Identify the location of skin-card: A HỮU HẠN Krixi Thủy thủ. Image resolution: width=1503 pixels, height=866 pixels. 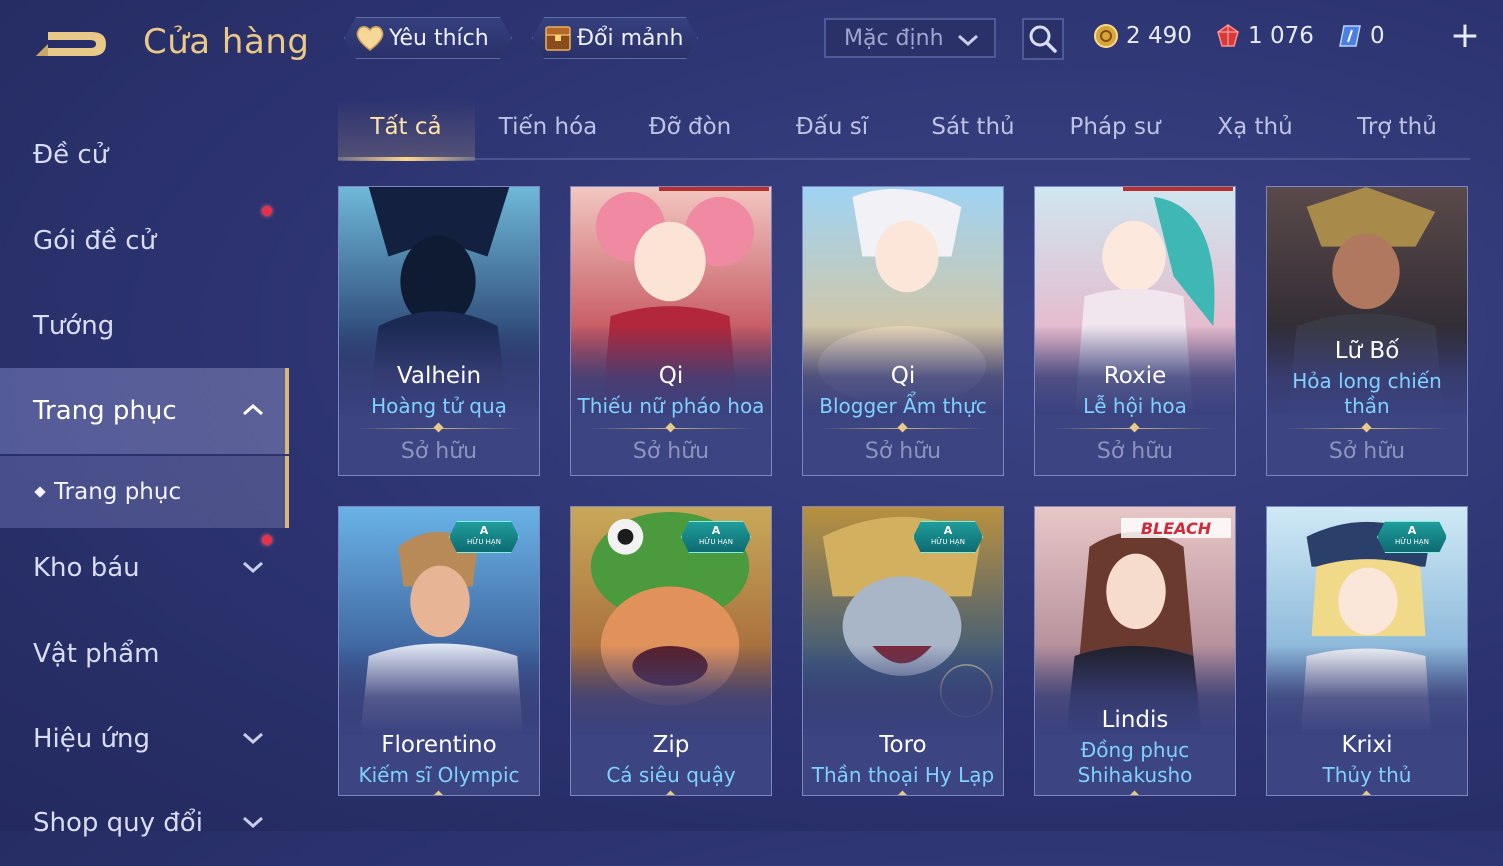
(1367, 651).